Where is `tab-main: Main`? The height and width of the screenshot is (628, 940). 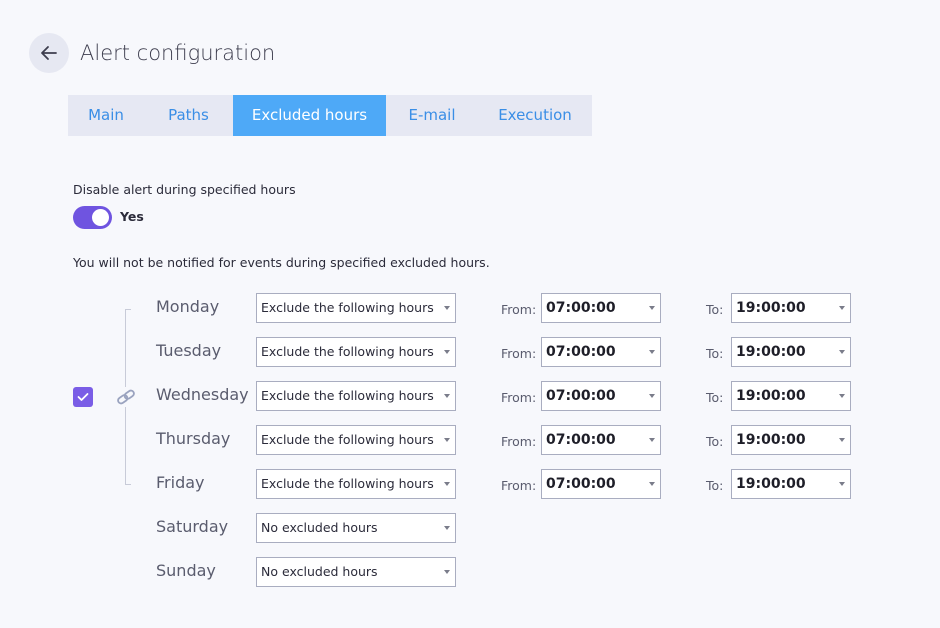 tab-main: Main is located at coordinates (106, 115).